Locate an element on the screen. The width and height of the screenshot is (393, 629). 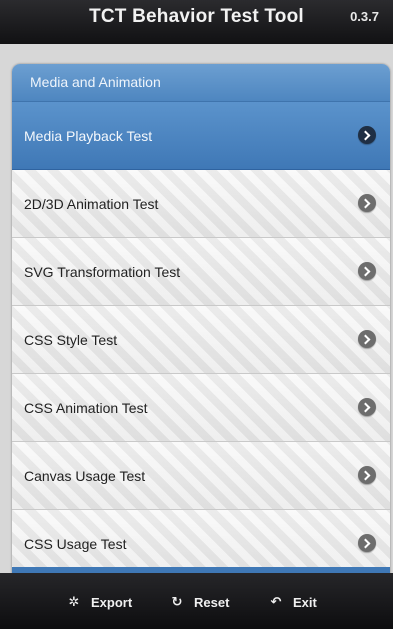
list-item-label: SVG Transformation Test is located at coordinates (102, 272).